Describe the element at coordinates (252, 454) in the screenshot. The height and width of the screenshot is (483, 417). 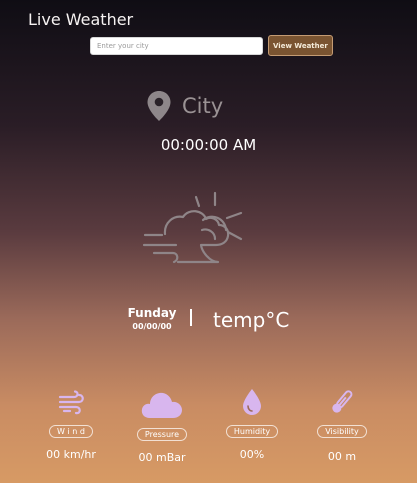
I see `humidity-value: 00%` at that location.